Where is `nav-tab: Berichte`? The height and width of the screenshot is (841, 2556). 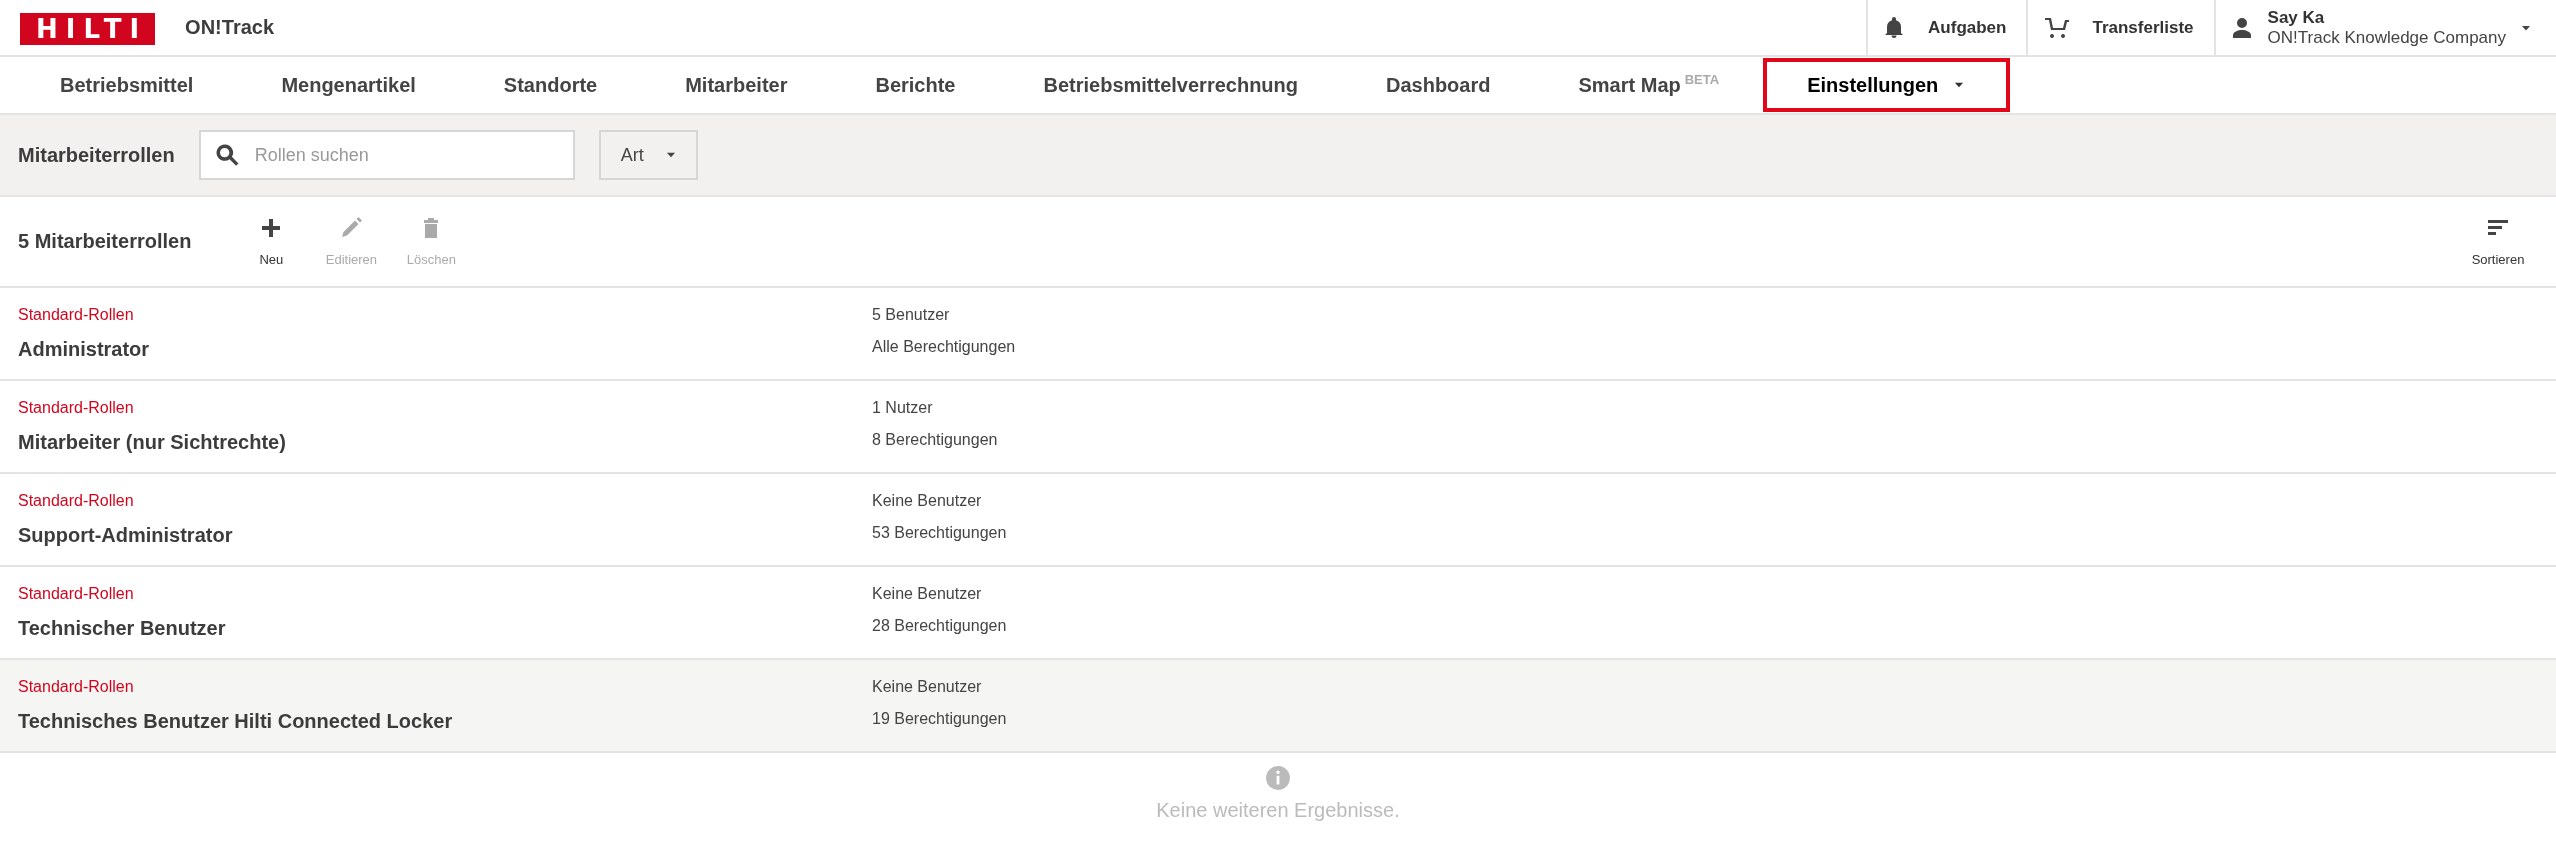 nav-tab: Berichte is located at coordinates (915, 85).